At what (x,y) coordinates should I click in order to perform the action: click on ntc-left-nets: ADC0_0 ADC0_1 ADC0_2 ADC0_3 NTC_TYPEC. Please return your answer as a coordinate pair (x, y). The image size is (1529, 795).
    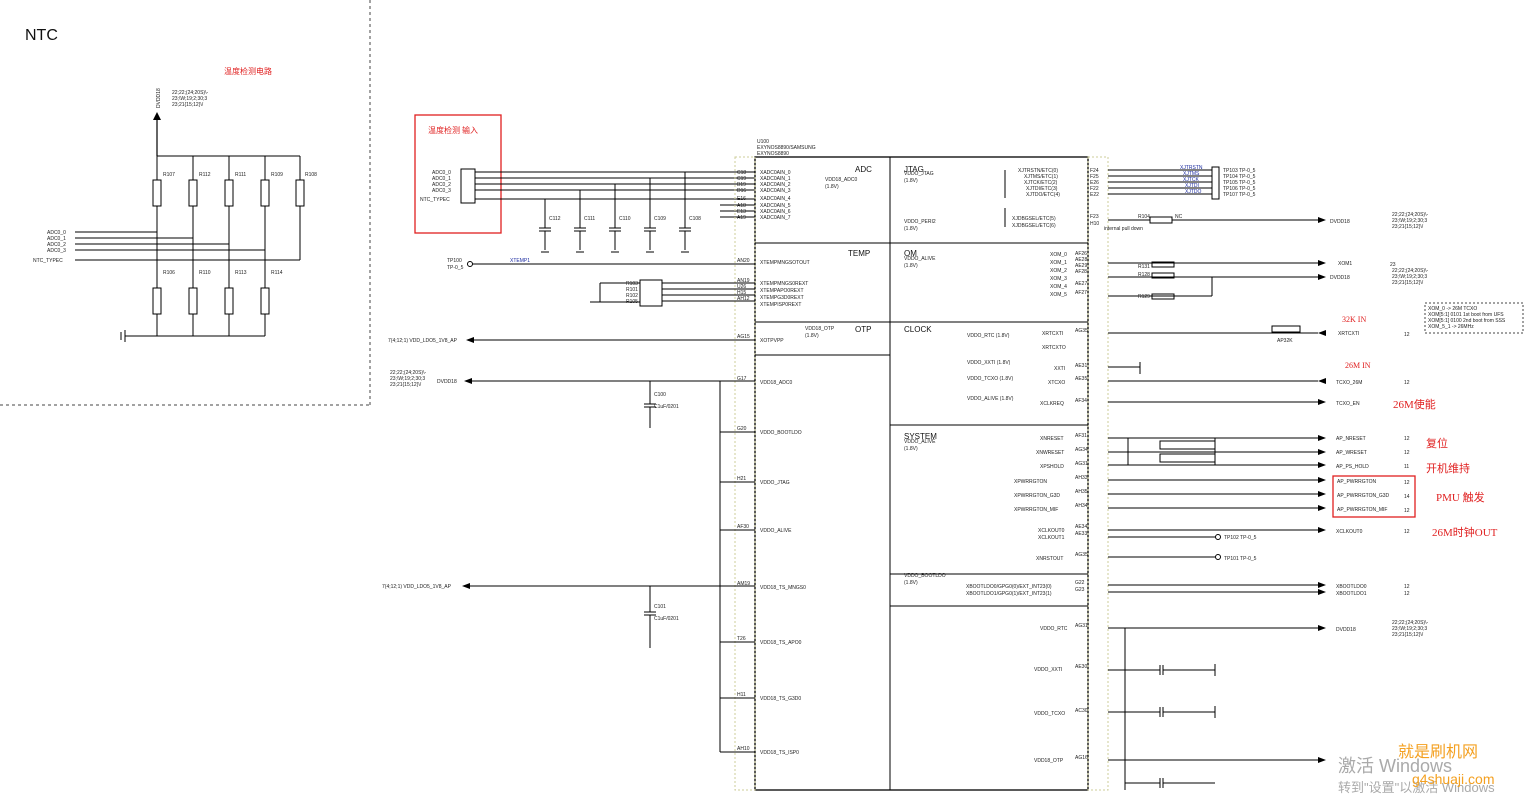
    Looking at the image, I should click on (166, 247).